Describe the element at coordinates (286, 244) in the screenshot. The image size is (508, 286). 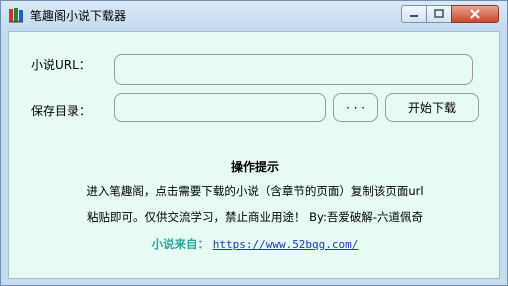
I see `source-link: https://www.52bqg.com/` at that location.